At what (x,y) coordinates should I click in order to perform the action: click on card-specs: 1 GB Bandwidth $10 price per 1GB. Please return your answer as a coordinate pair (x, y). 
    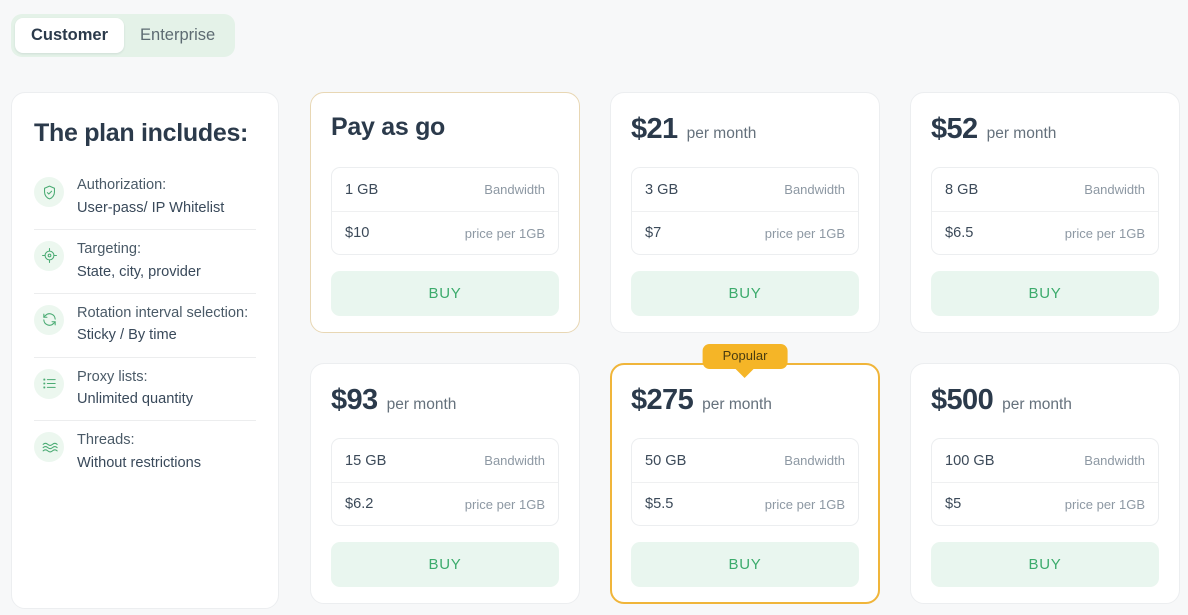
    Looking at the image, I should click on (445, 211).